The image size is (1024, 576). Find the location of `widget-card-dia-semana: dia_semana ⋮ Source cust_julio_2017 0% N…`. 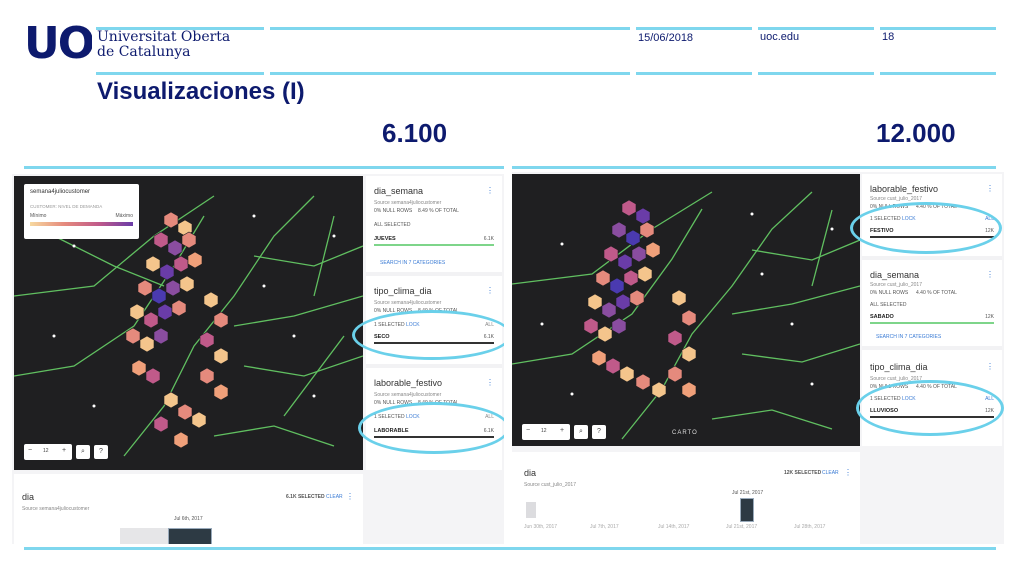

widget-card-dia-semana: dia_semana ⋮ Source cust_julio_2017 0% N… is located at coordinates (932, 303).